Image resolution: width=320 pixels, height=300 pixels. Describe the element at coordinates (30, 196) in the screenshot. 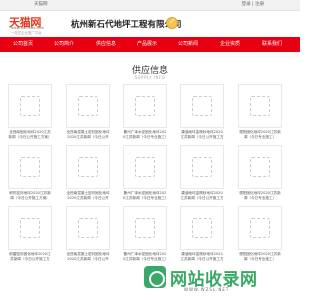

I see `product-caption: 耐热密封地坪2020江苏新闻（今日公开施工方案）` at that location.